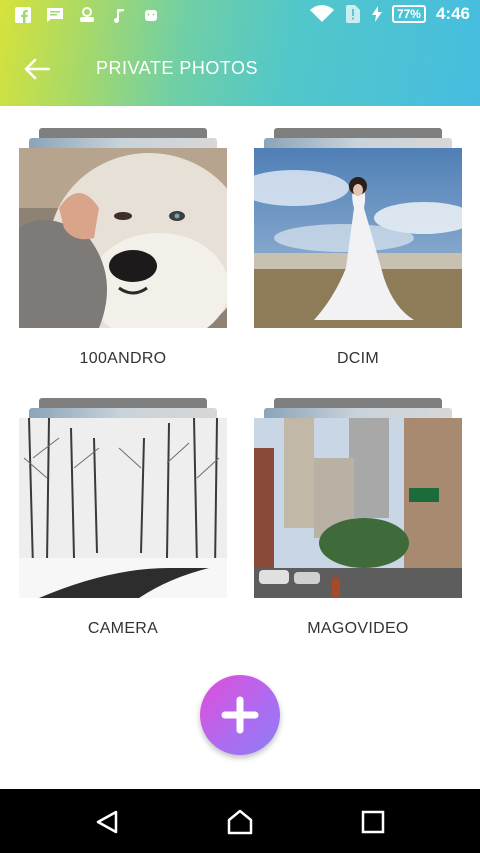 The image size is (480, 853). What do you see at coordinates (353, 14) in the screenshot?
I see `sim-alert-icon` at bounding box center [353, 14].